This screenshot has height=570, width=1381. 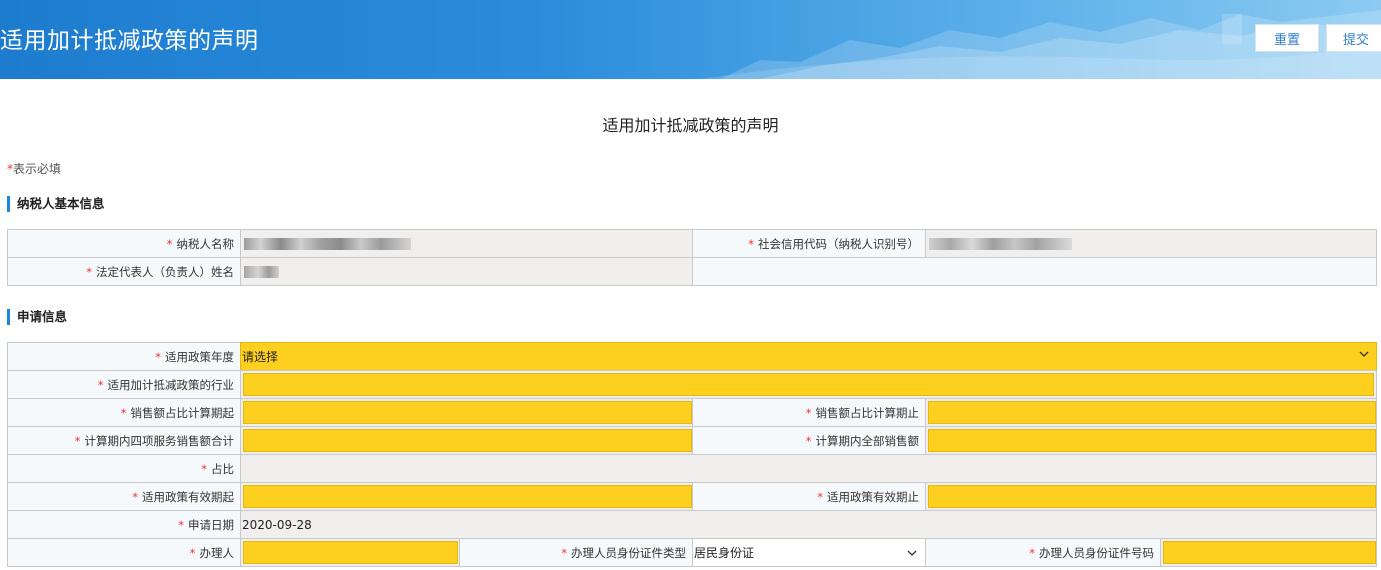 What do you see at coordinates (628, 552) in the screenshot?
I see `id-type-label-text: 办理人员身份证件类型` at bounding box center [628, 552].